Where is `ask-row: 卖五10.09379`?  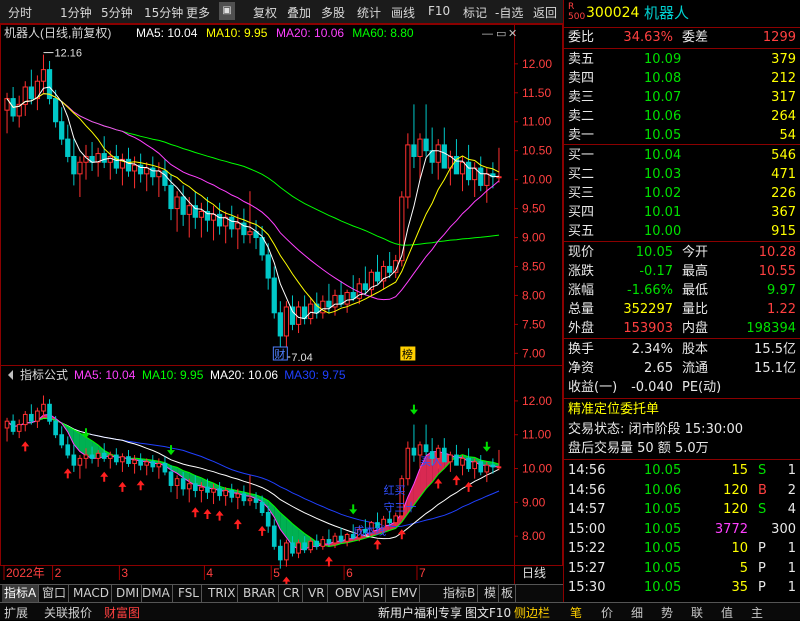
ask-row: 卖五10.09379 is located at coordinates (682, 60).